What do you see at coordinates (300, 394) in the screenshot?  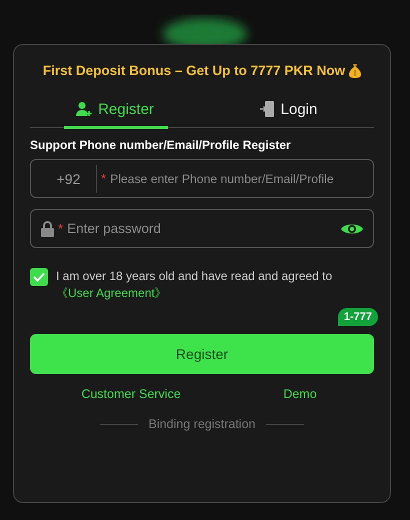 I see `footer-link: Demo` at bounding box center [300, 394].